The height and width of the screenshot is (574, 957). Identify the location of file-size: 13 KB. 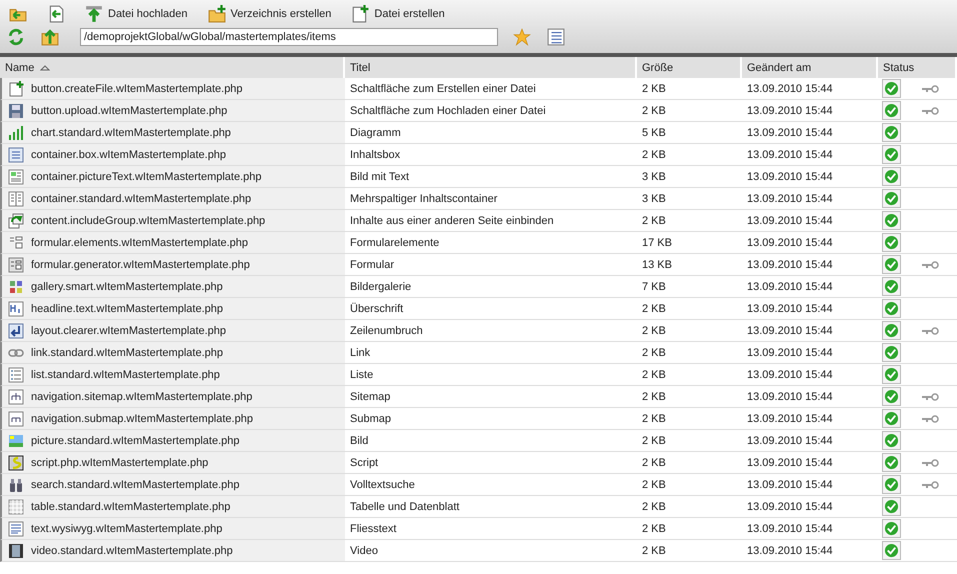
(657, 264).